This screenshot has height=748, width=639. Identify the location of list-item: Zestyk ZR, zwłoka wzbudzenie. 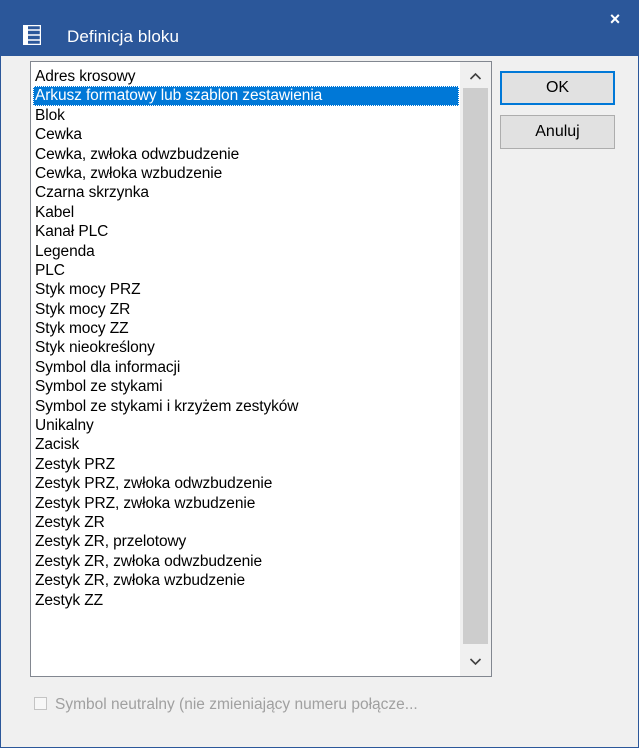
(246, 580).